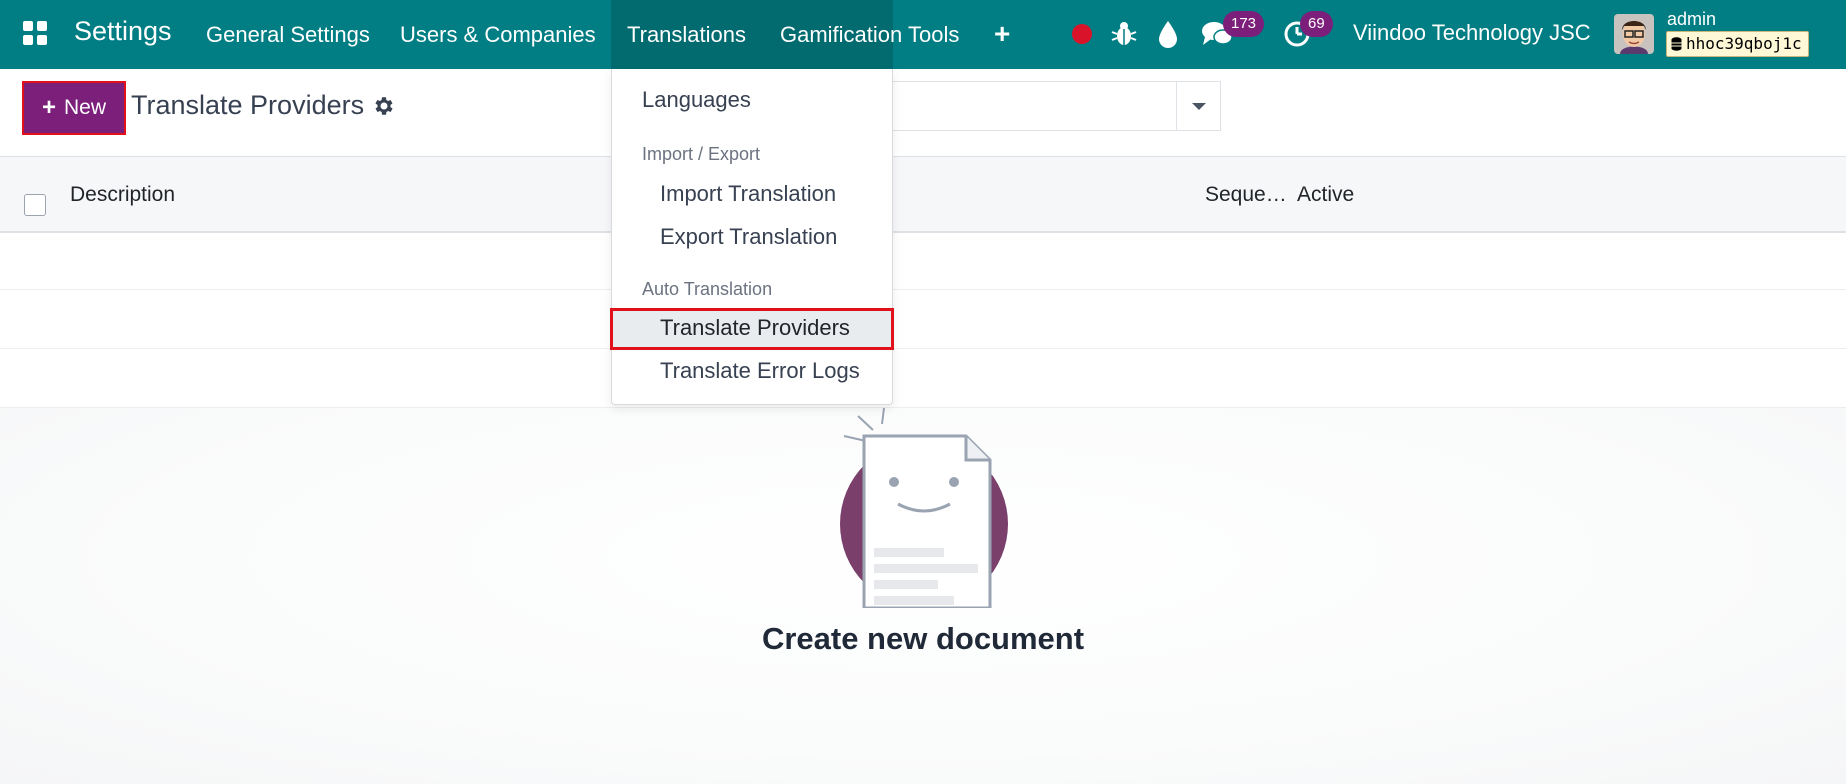  What do you see at coordinates (701, 154) in the screenshot?
I see `dropdown-section-import-export: Import / Export` at bounding box center [701, 154].